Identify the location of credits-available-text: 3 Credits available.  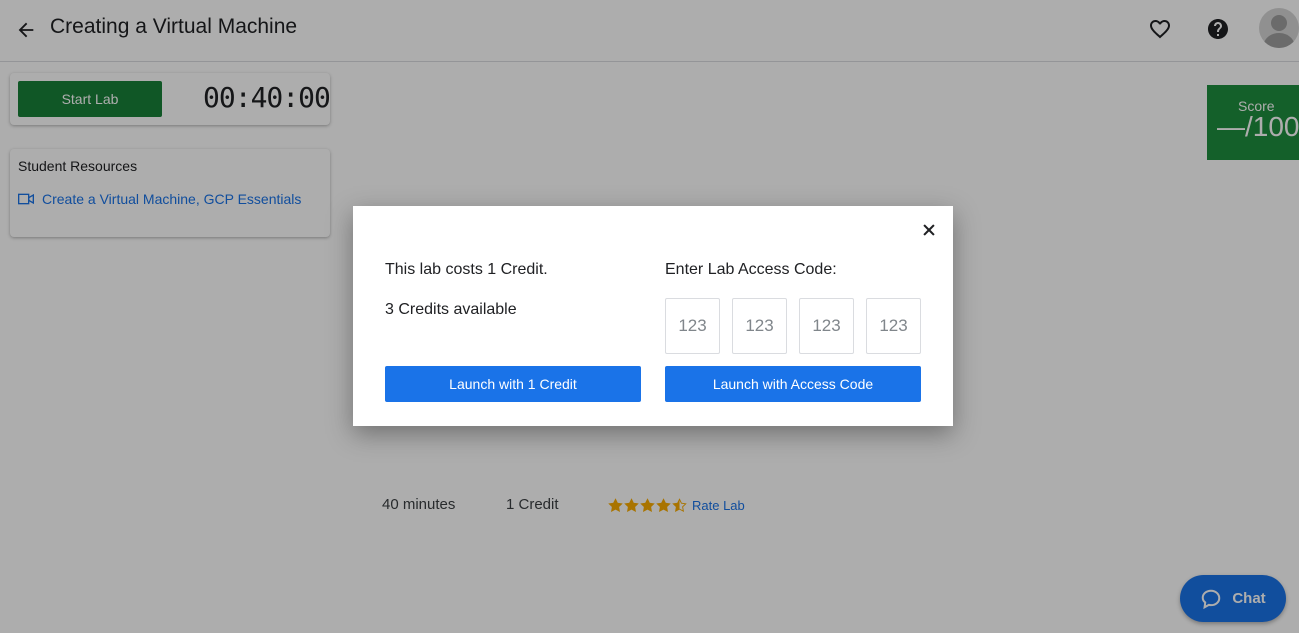
(451, 309).